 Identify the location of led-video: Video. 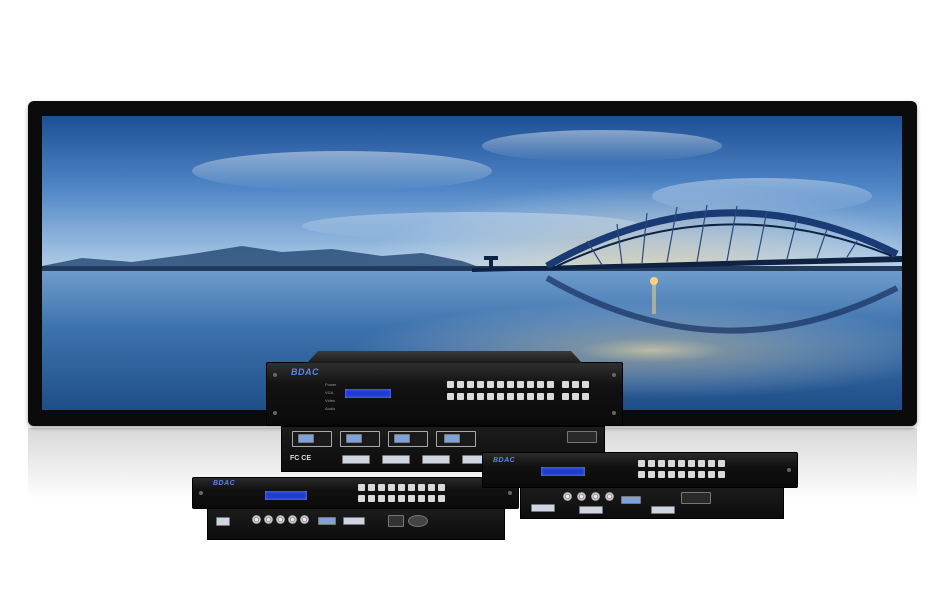
(330, 400).